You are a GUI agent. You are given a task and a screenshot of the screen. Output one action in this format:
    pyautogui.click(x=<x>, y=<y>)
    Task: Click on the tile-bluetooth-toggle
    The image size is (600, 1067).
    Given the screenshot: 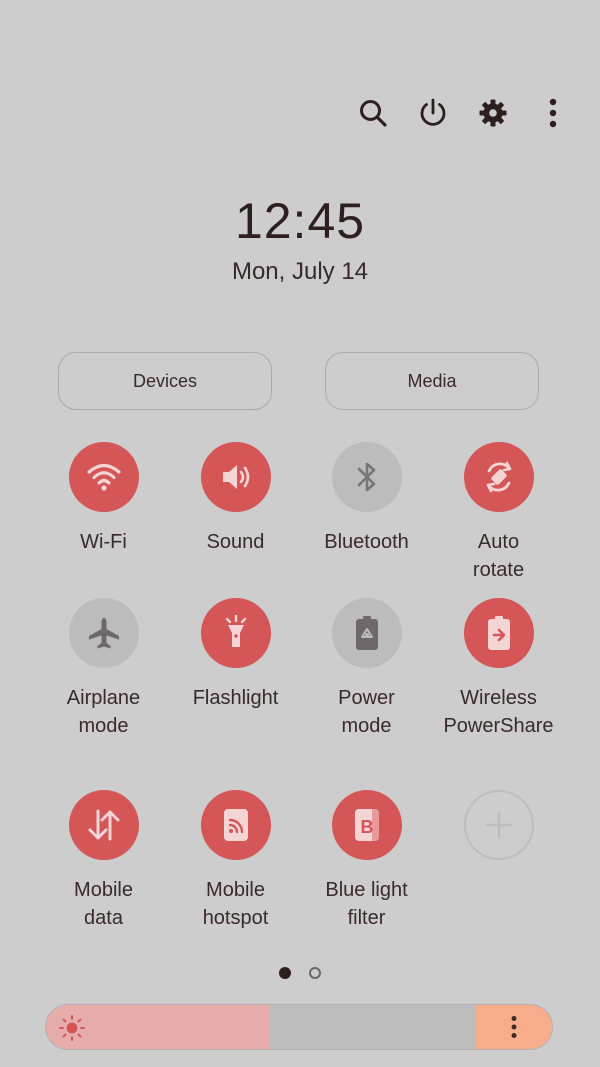 What is the action you would take?
    pyautogui.click(x=366, y=477)
    